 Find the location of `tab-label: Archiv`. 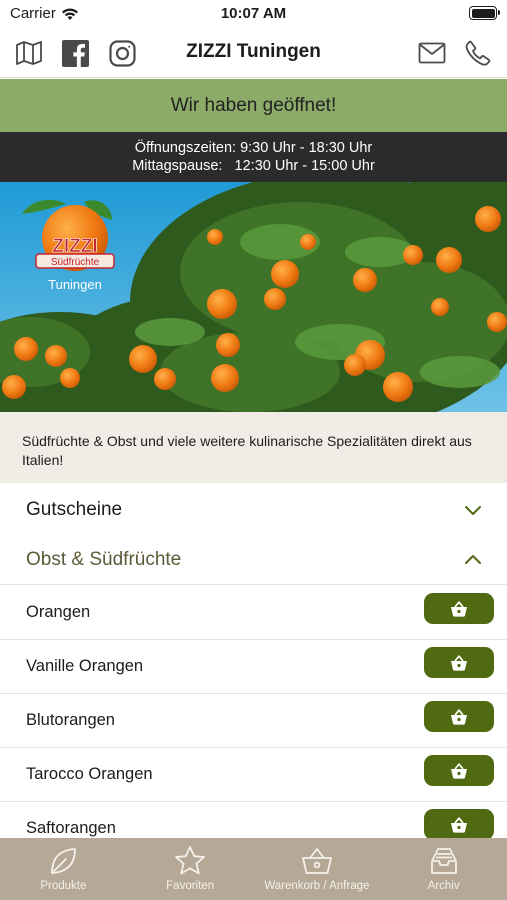

tab-label: Archiv is located at coordinates (443, 886).